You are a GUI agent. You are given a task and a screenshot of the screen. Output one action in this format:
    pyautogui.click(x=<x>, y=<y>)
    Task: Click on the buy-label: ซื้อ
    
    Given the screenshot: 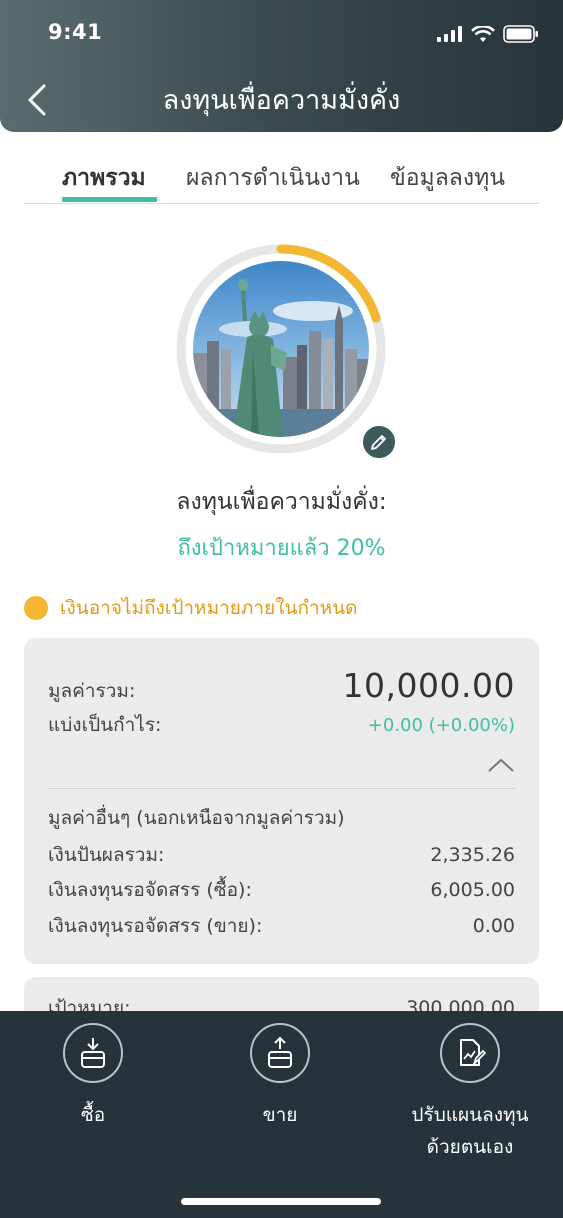 What is the action you would take?
    pyautogui.click(x=93, y=1115)
    